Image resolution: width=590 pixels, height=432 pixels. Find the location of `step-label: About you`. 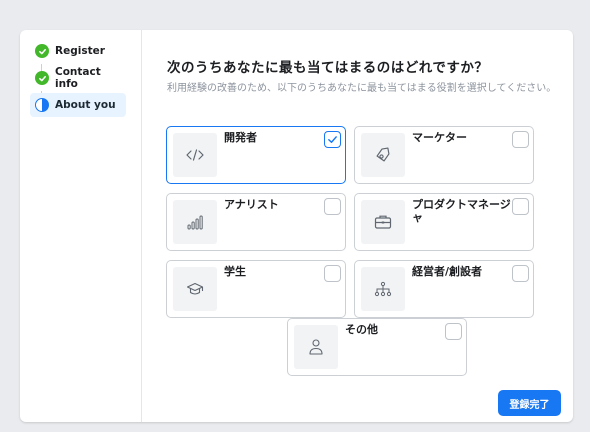

step-label: About you is located at coordinates (85, 105).